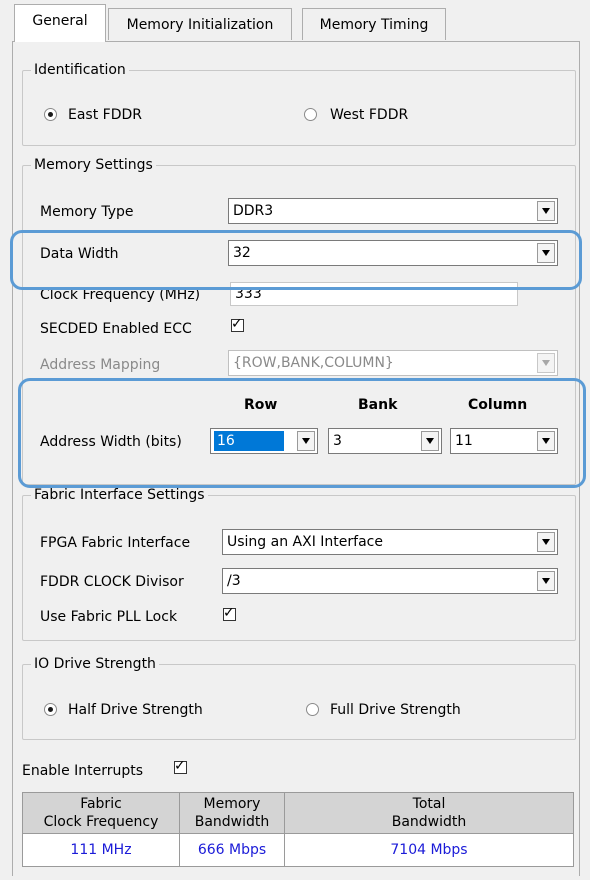 This screenshot has width=590, height=880. What do you see at coordinates (100, 365) in the screenshot?
I see `address-mapping-label: Address Mapping` at bounding box center [100, 365].